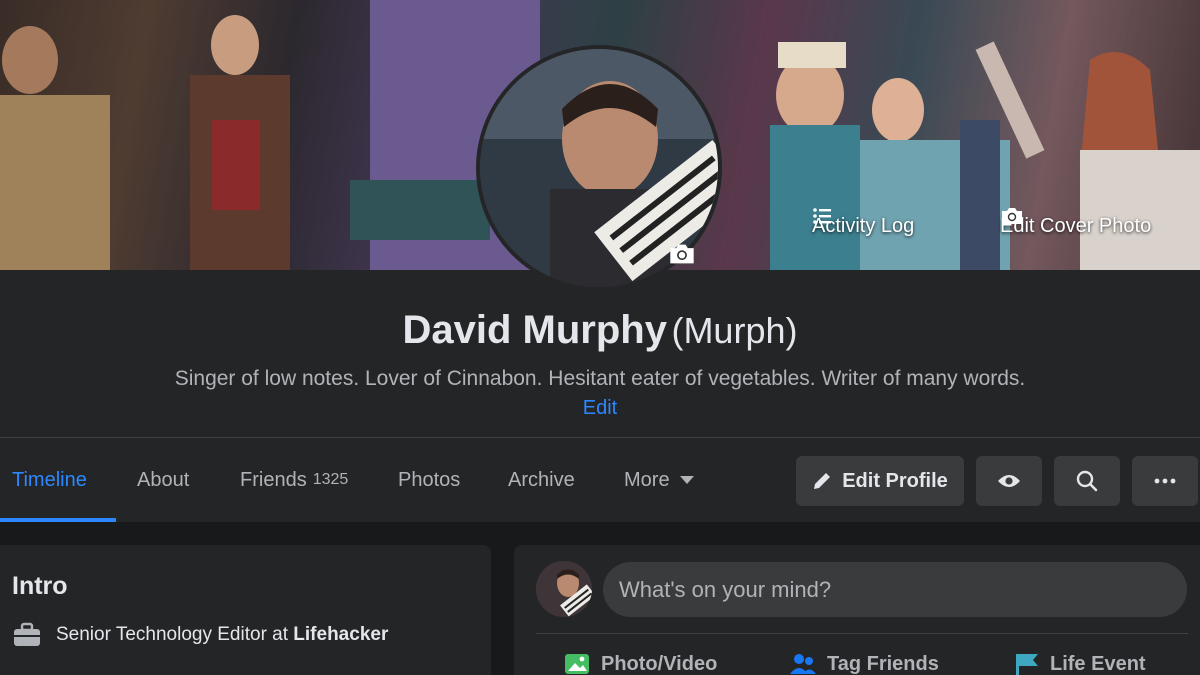  I want to click on intro-work-role: Senior Technology Editor at, so click(175, 634).